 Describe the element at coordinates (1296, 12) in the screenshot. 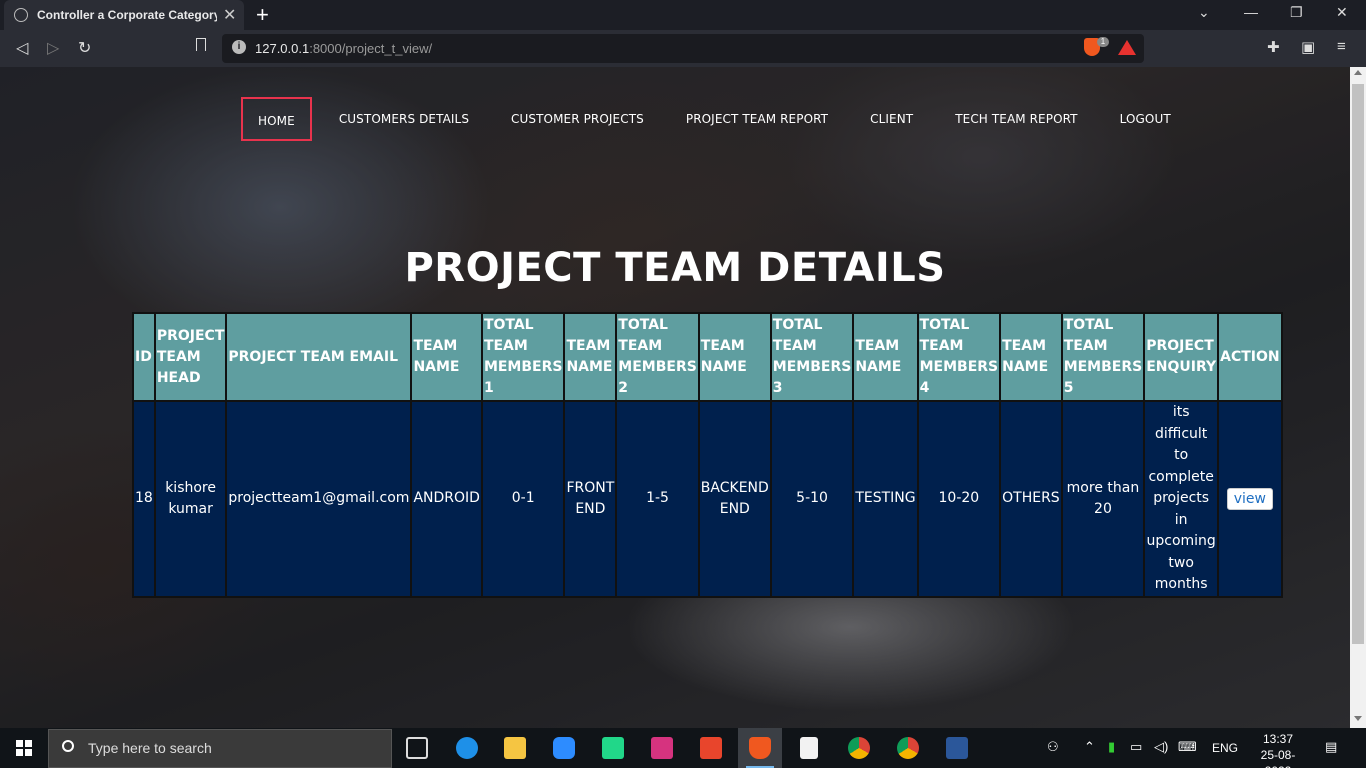

I see `maximize-button: ❐` at that location.